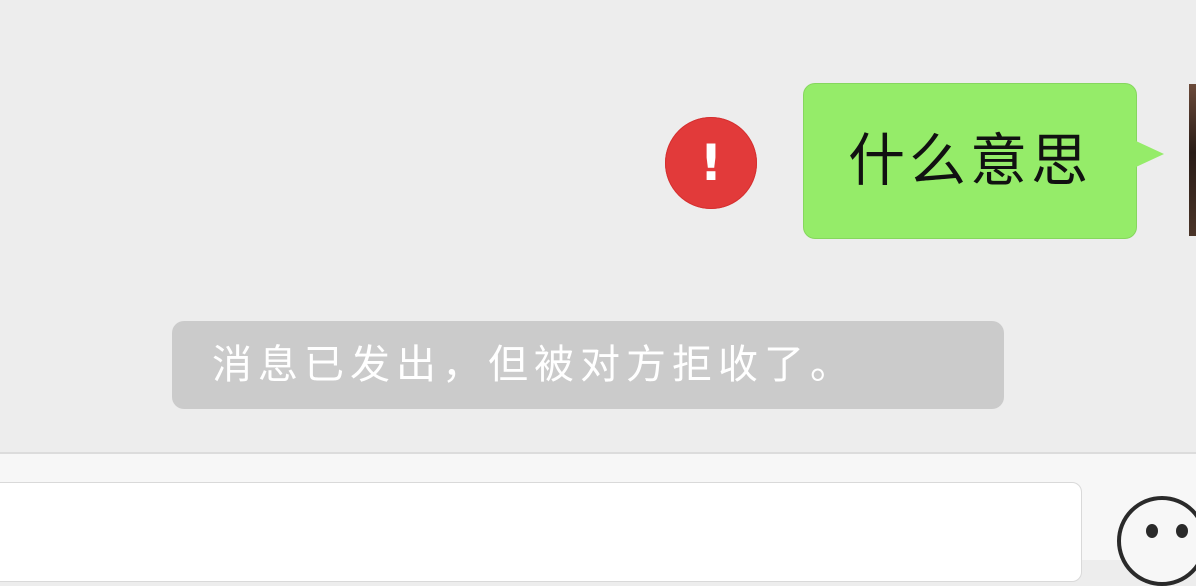 The width and height of the screenshot is (1196, 586). I want to click on system-notice: 消息已发出，但被对方拒收了。, so click(588, 365).